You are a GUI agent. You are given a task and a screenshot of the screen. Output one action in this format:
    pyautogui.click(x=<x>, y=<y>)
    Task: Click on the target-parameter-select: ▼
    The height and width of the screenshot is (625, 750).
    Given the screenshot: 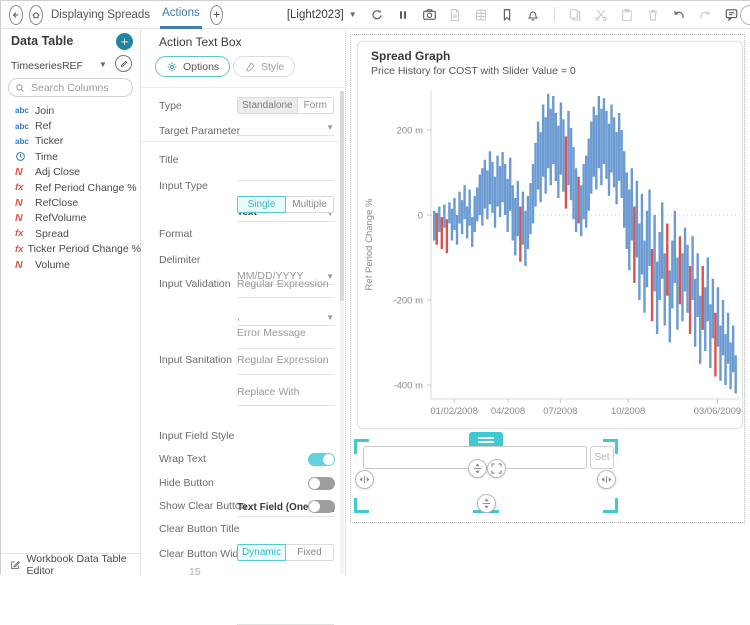 What is the action you would take?
    pyautogui.click(x=285, y=128)
    